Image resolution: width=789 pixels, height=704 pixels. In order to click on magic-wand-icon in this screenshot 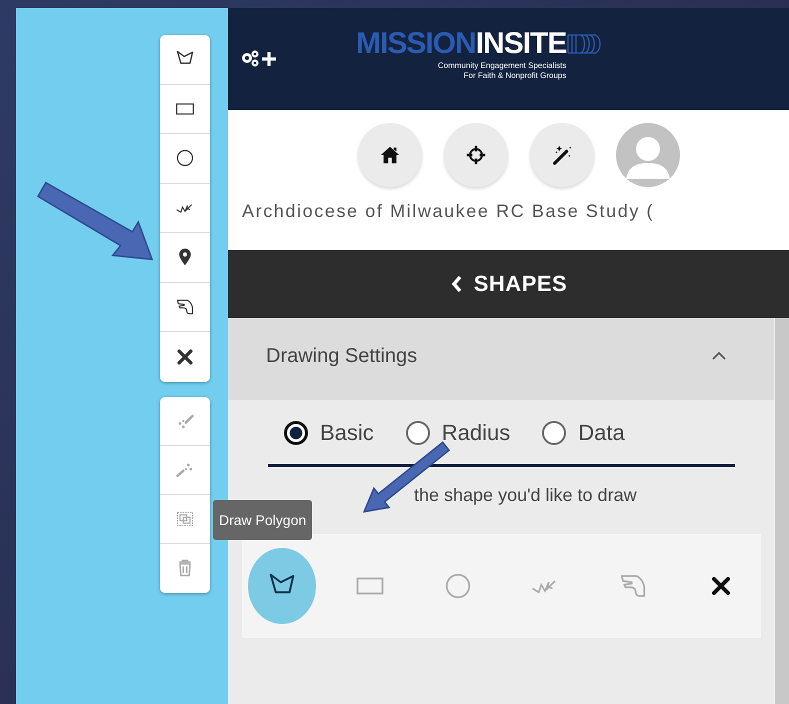, I will do `click(561, 155)`.